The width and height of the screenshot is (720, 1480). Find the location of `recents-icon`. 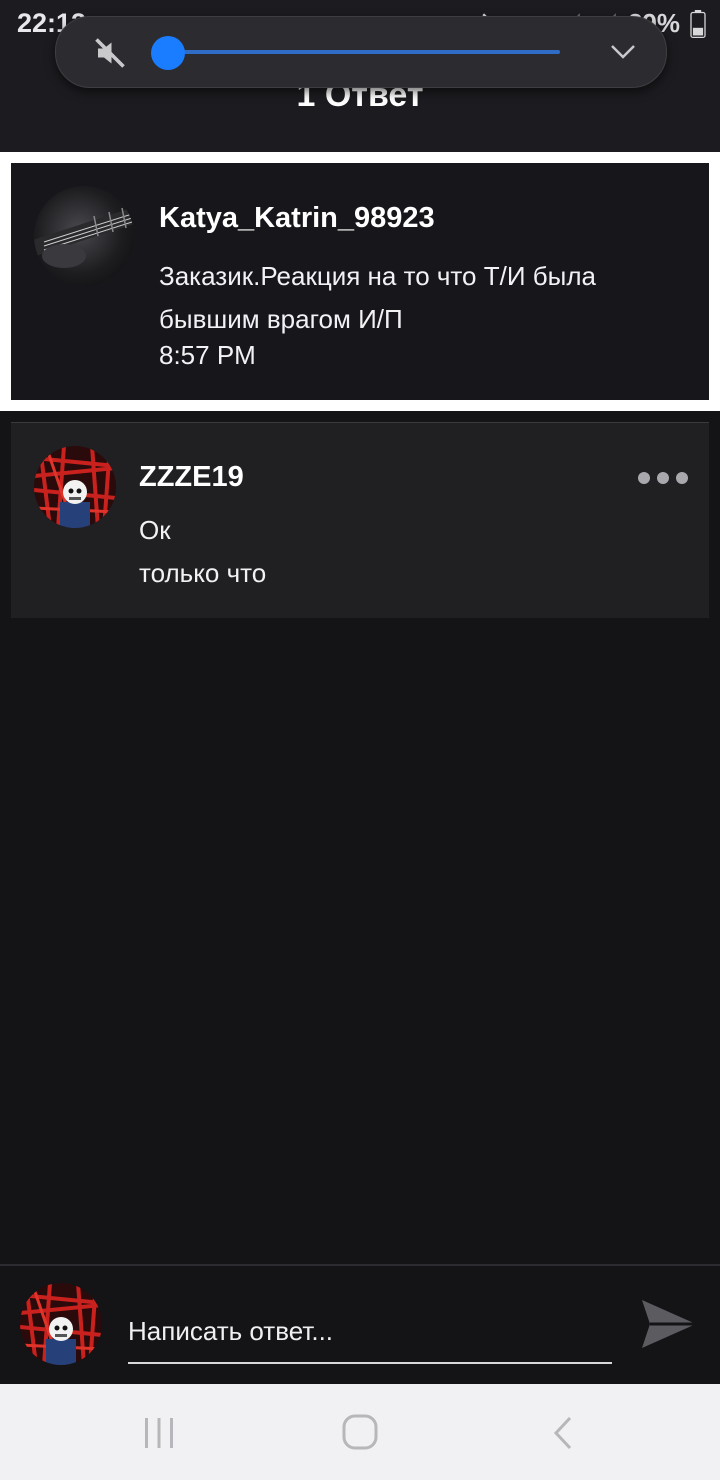

recents-icon is located at coordinates (159, 1433).